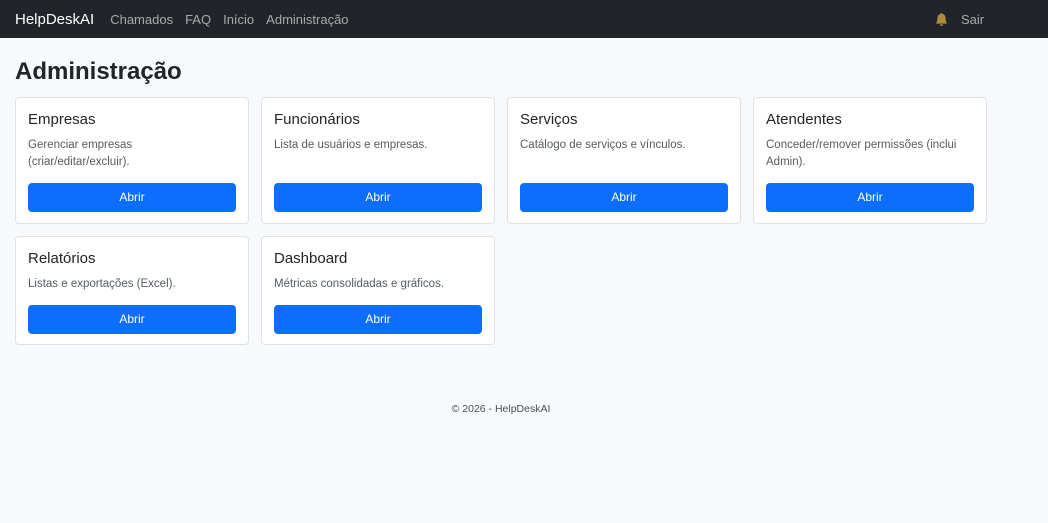 The image size is (1048, 523). Describe the element at coordinates (317, 119) in the screenshot. I see `card-title: Funcionários` at that location.